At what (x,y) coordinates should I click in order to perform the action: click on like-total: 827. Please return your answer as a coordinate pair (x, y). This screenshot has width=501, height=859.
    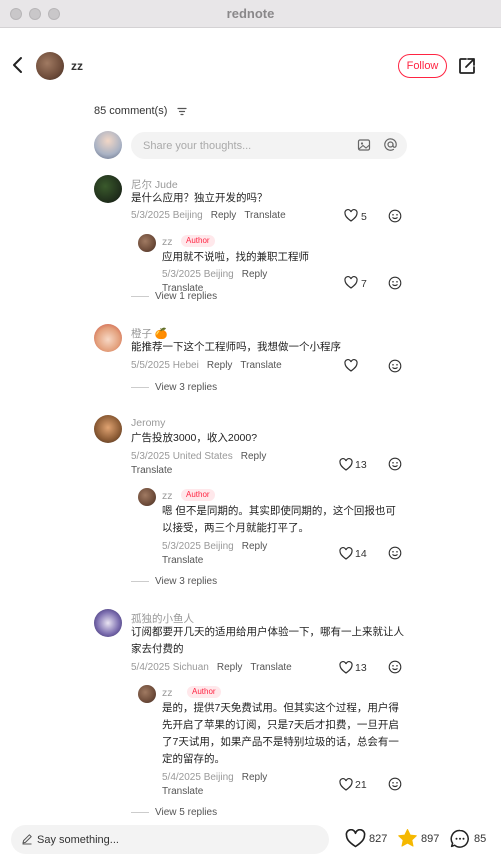
    Looking at the image, I should click on (378, 839).